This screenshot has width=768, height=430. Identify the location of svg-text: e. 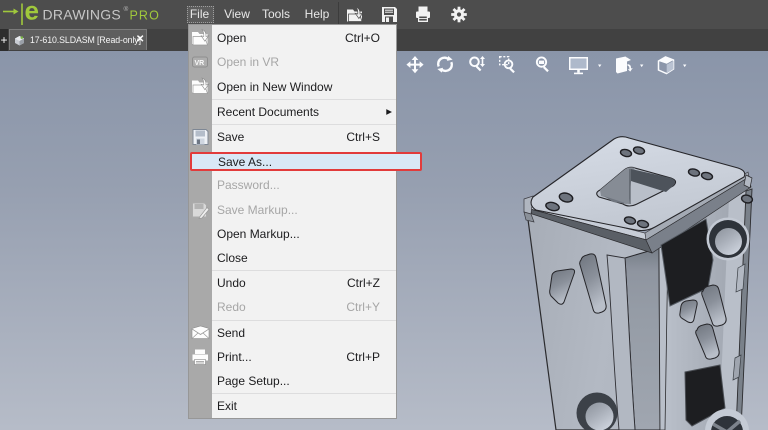
(32, 13).